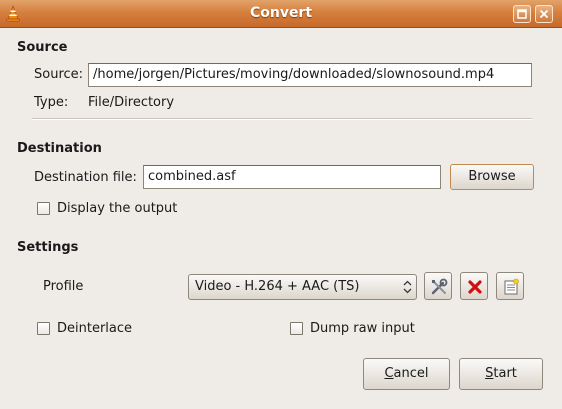 This screenshot has height=409, width=562. I want to click on maximize-button, so click(522, 14).